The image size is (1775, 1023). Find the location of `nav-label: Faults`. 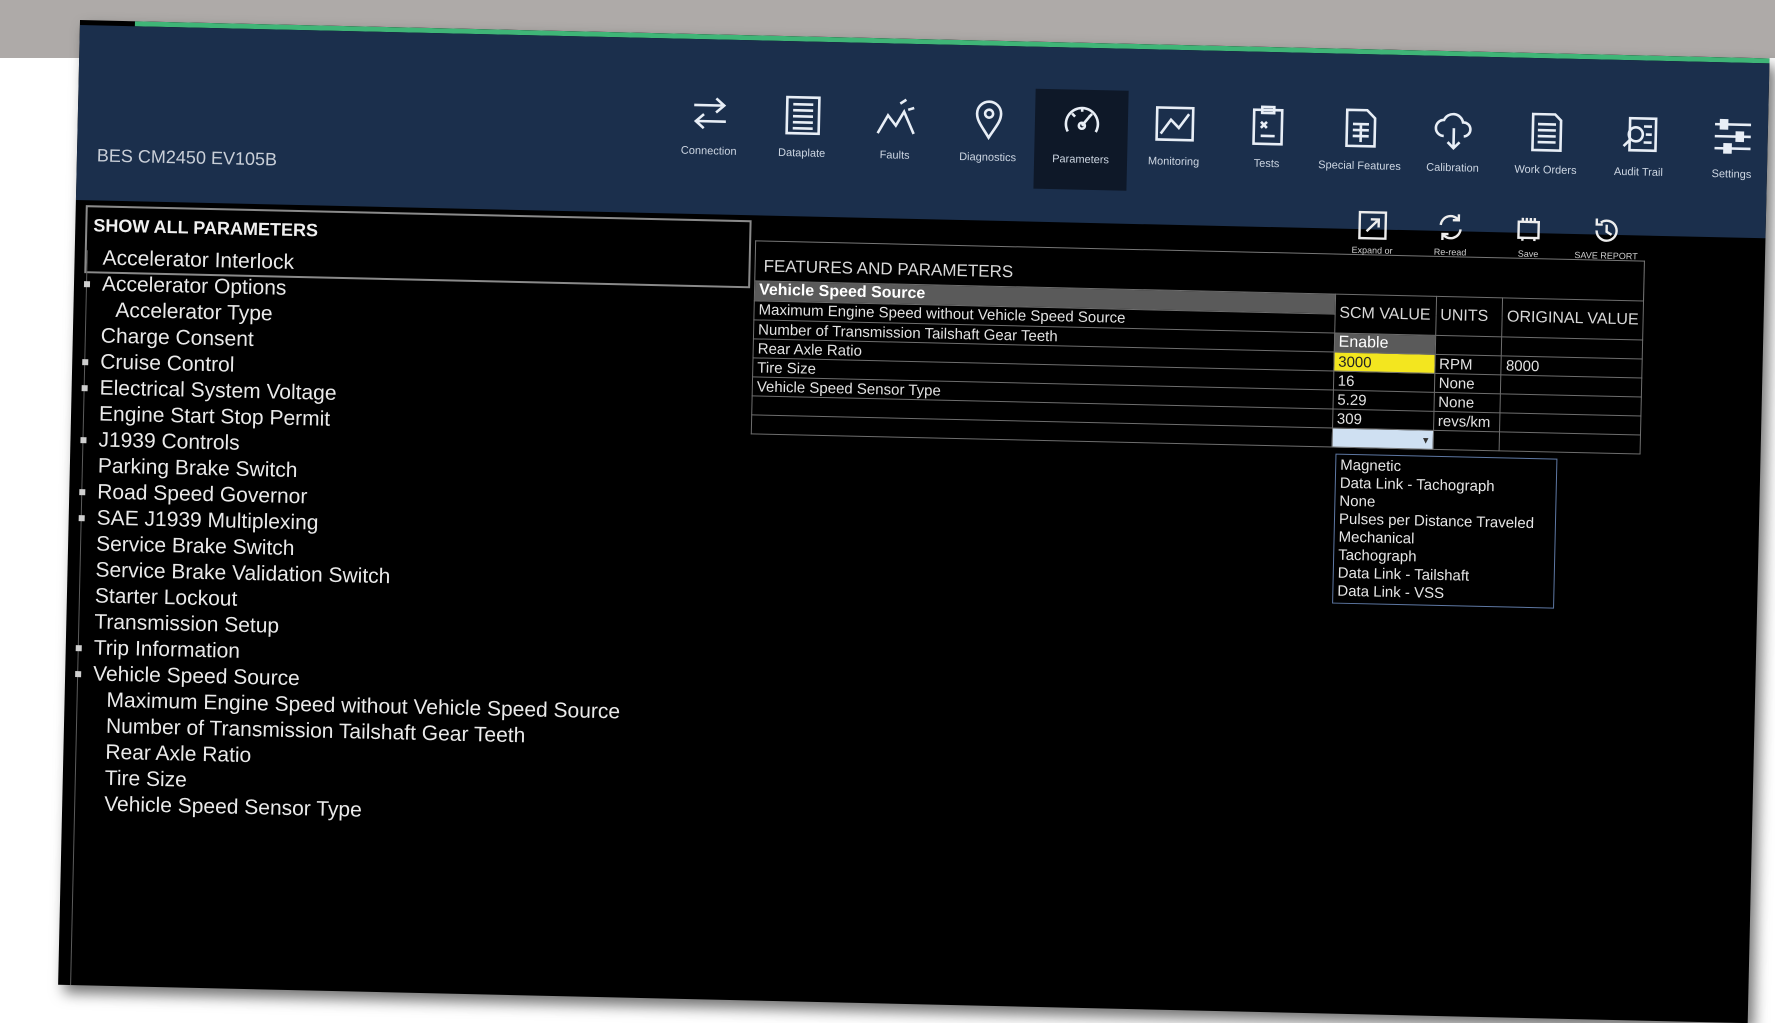

nav-label: Faults is located at coordinates (894, 155).